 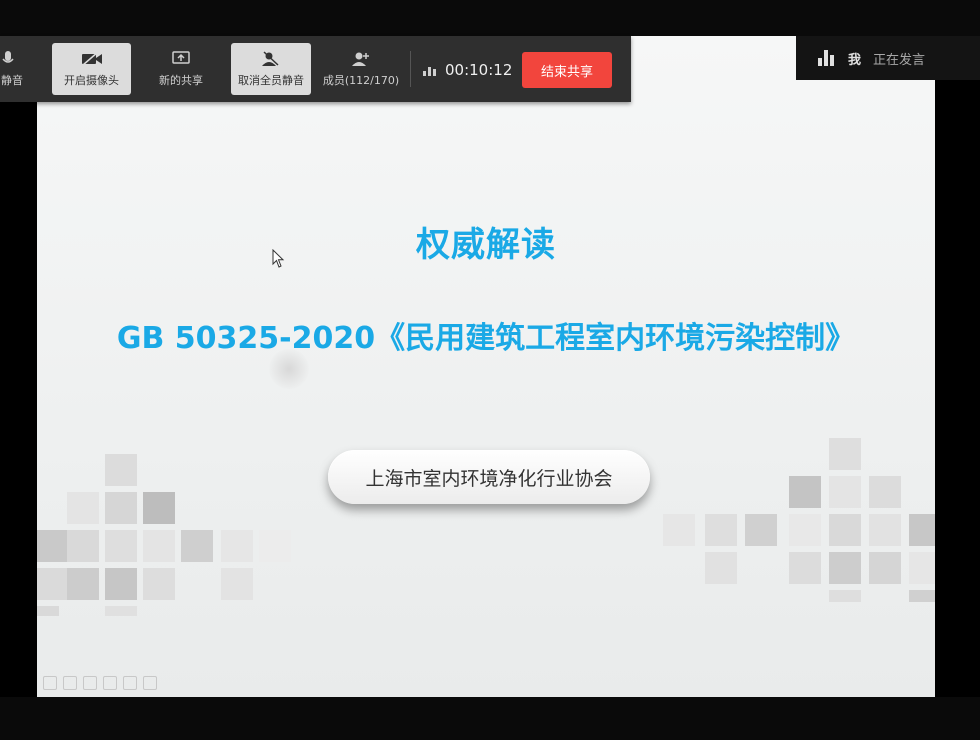 I want to click on end-share-button: 结束共享, so click(x=567, y=70).